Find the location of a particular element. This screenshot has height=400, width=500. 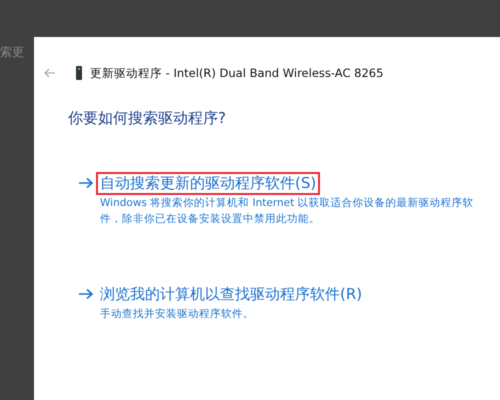

window-title: 更新驱动程序 - Intel(R) Dual Band Wireless-AC 8265 is located at coordinates (237, 73).